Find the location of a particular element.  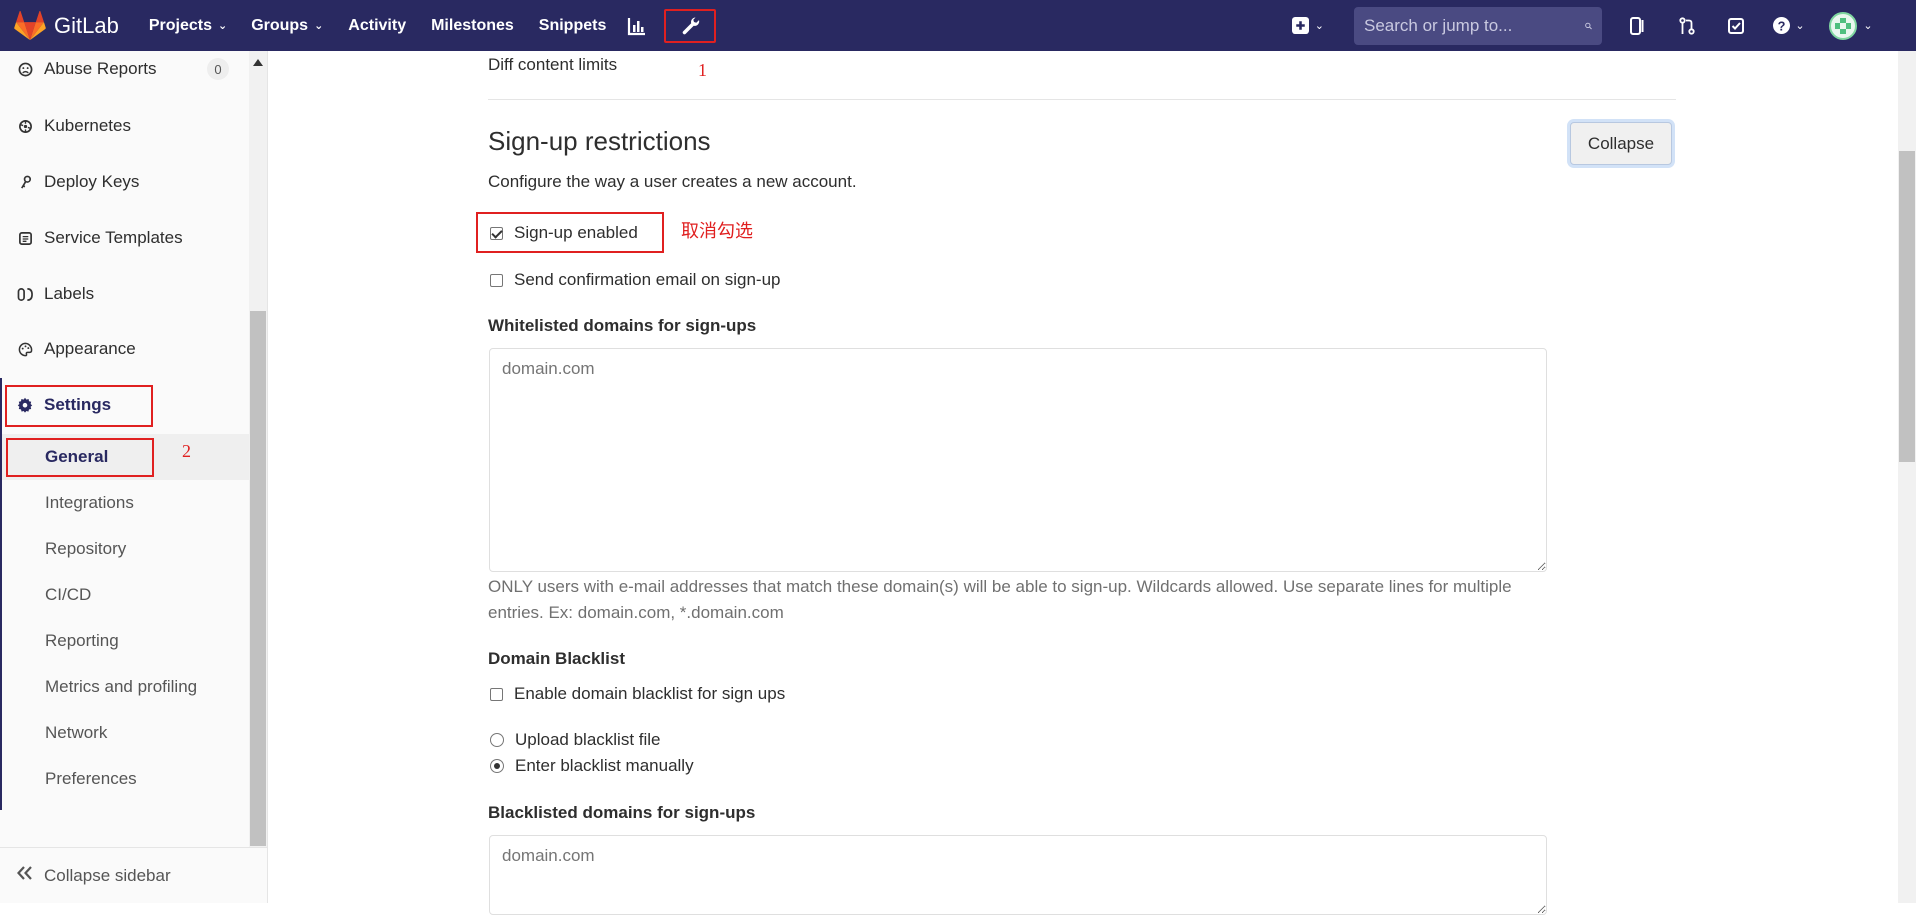

issues-button is located at coordinates (1638, 26).